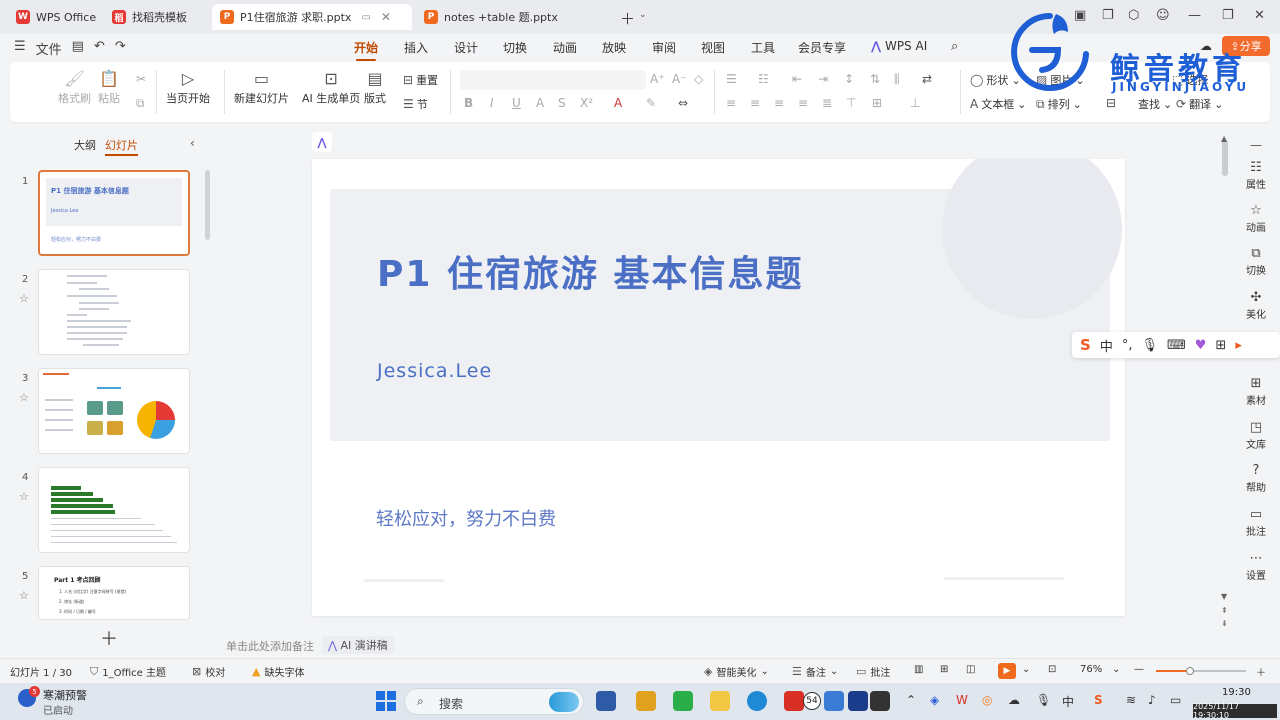 This screenshot has width=1280, height=720. What do you see at coordinates (114, 213) in the screenshot?
I see `slide-thumbnail-1: P1 住宿旅游 基本信息题 Jessica Lee 轻松应对，努力不白费` at bounding box center [114, 213].